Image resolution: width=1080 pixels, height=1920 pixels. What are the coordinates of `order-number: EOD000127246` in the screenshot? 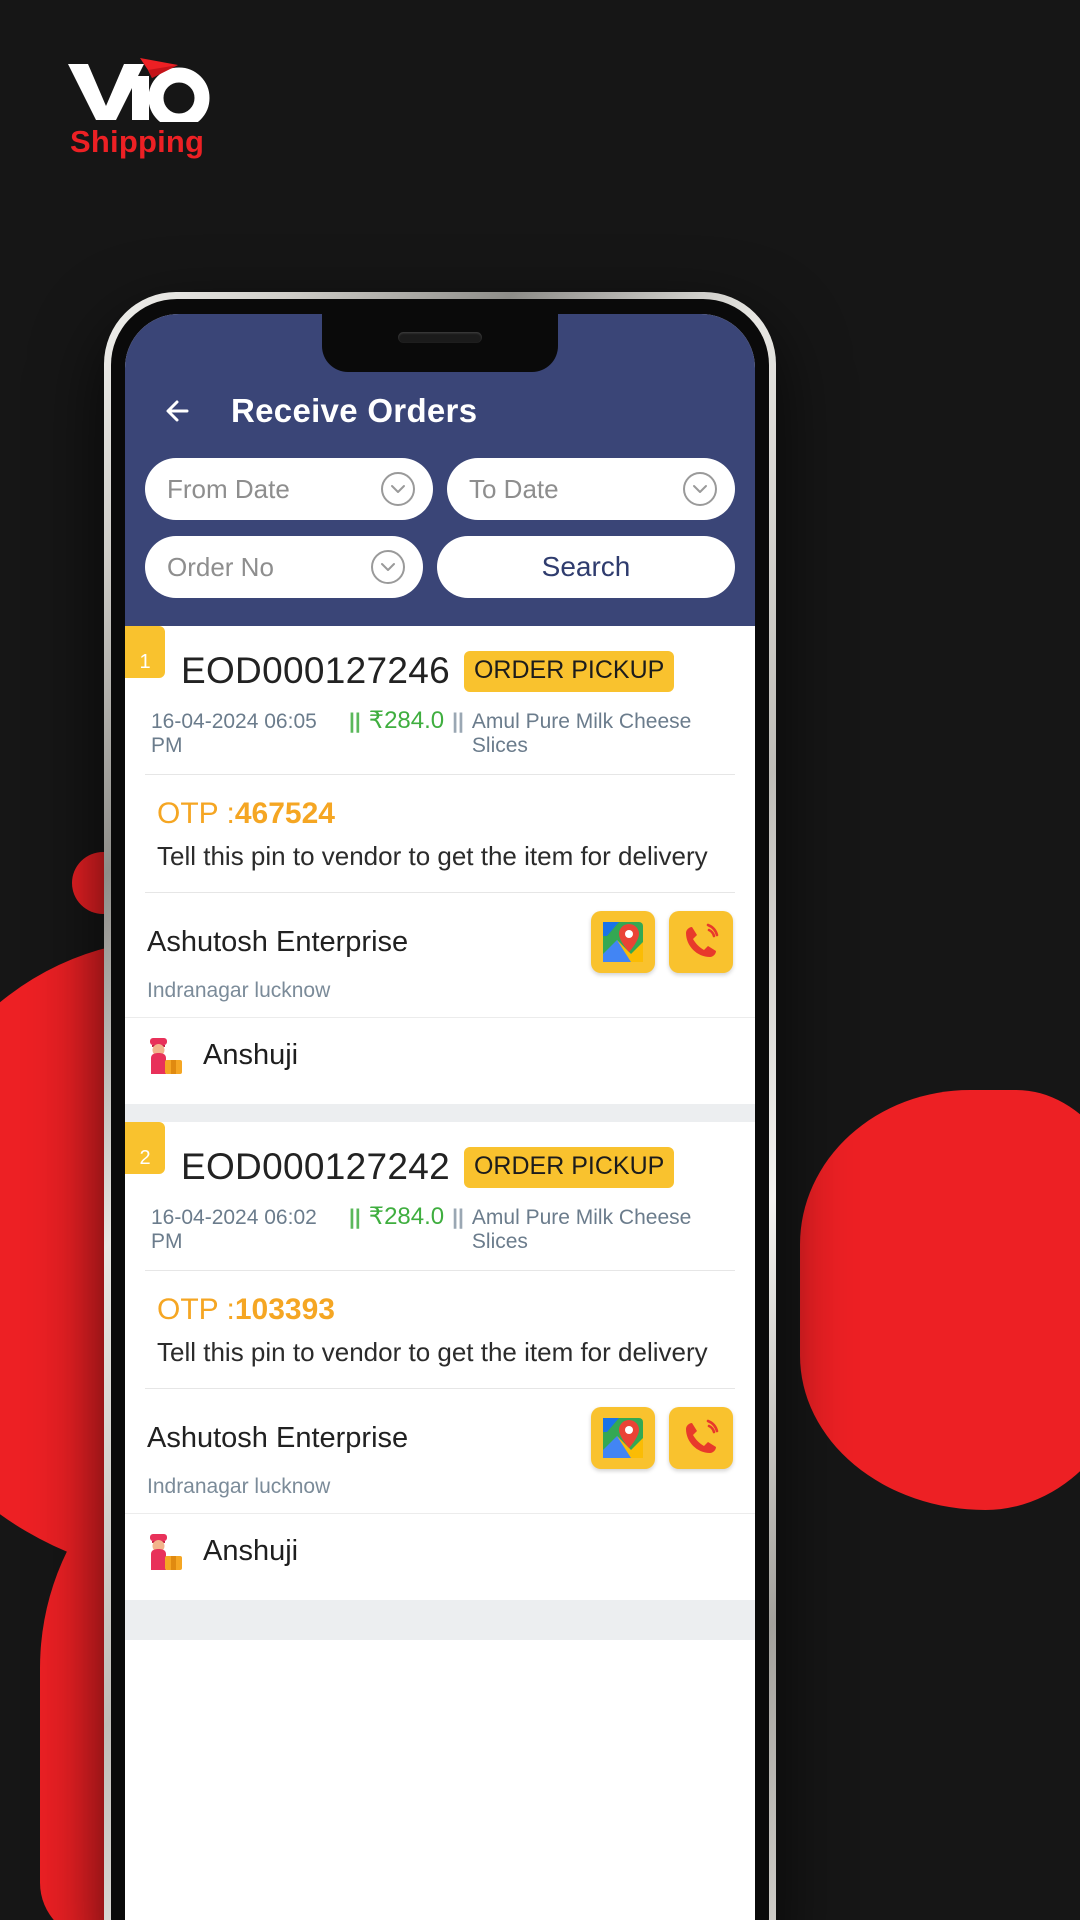 It's located at (315, 670).